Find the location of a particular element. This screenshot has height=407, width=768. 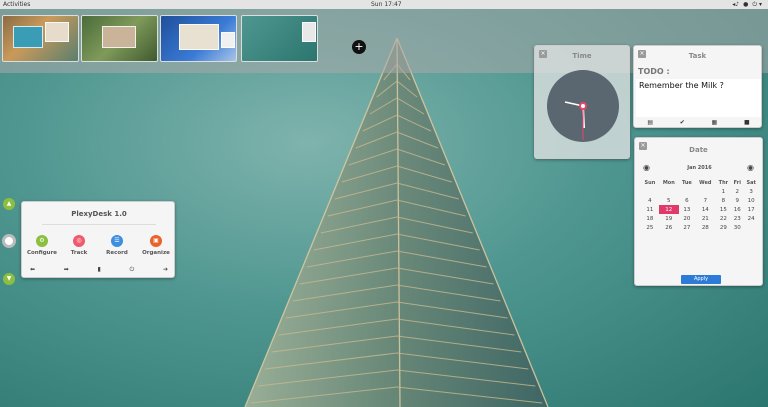

next-icon: ➔ is located at coordinates (165, 270).